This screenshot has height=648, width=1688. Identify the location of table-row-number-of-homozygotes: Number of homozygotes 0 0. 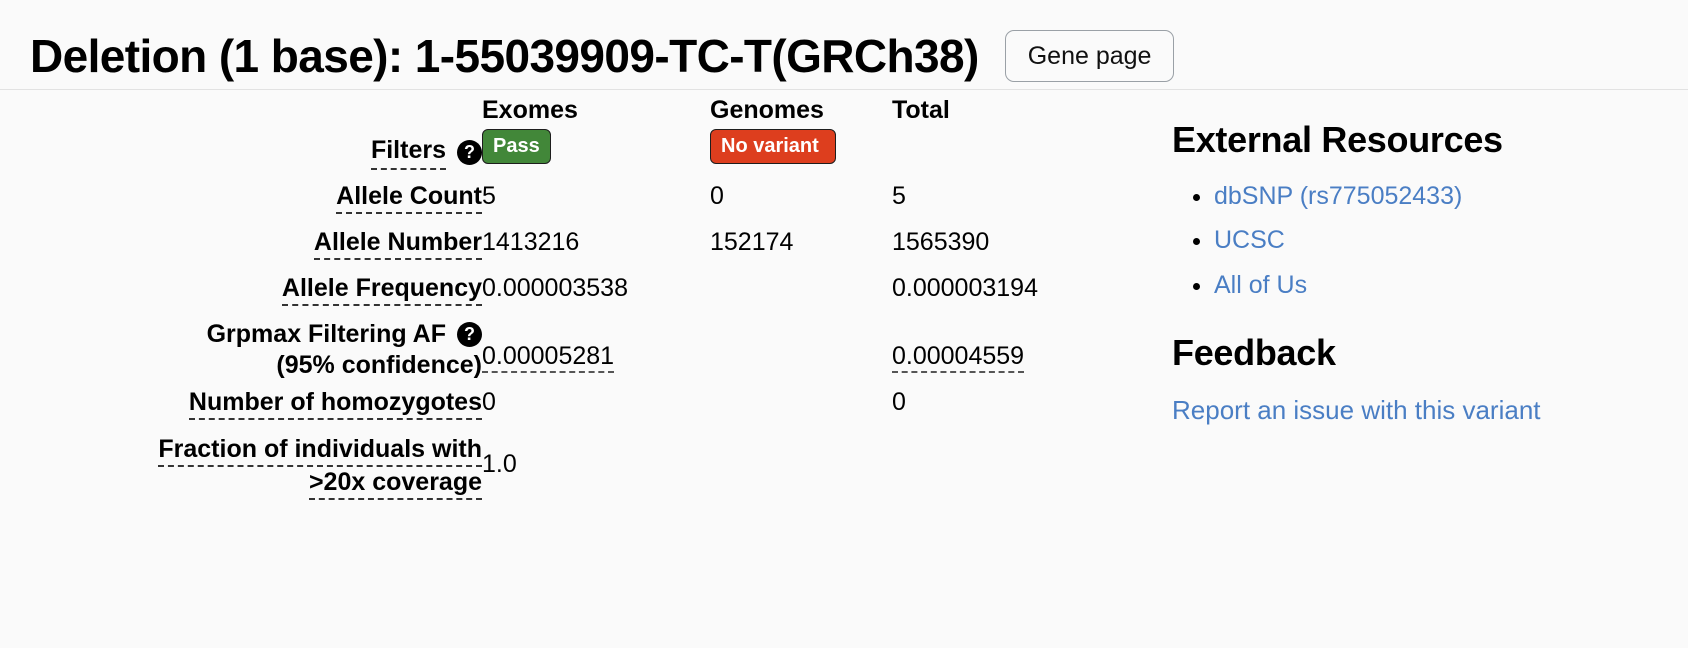
(577, 410).